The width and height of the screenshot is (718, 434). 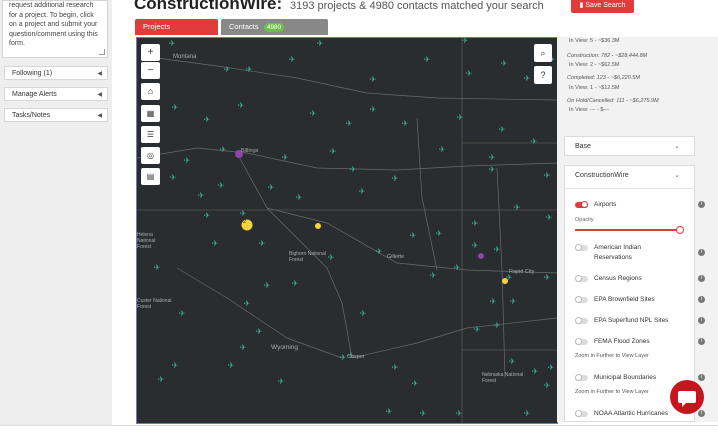 What do you see at coordinates (150, 52) in the screenshot?
I see `zoom-in-button: +` at bounding box center [150, 52].